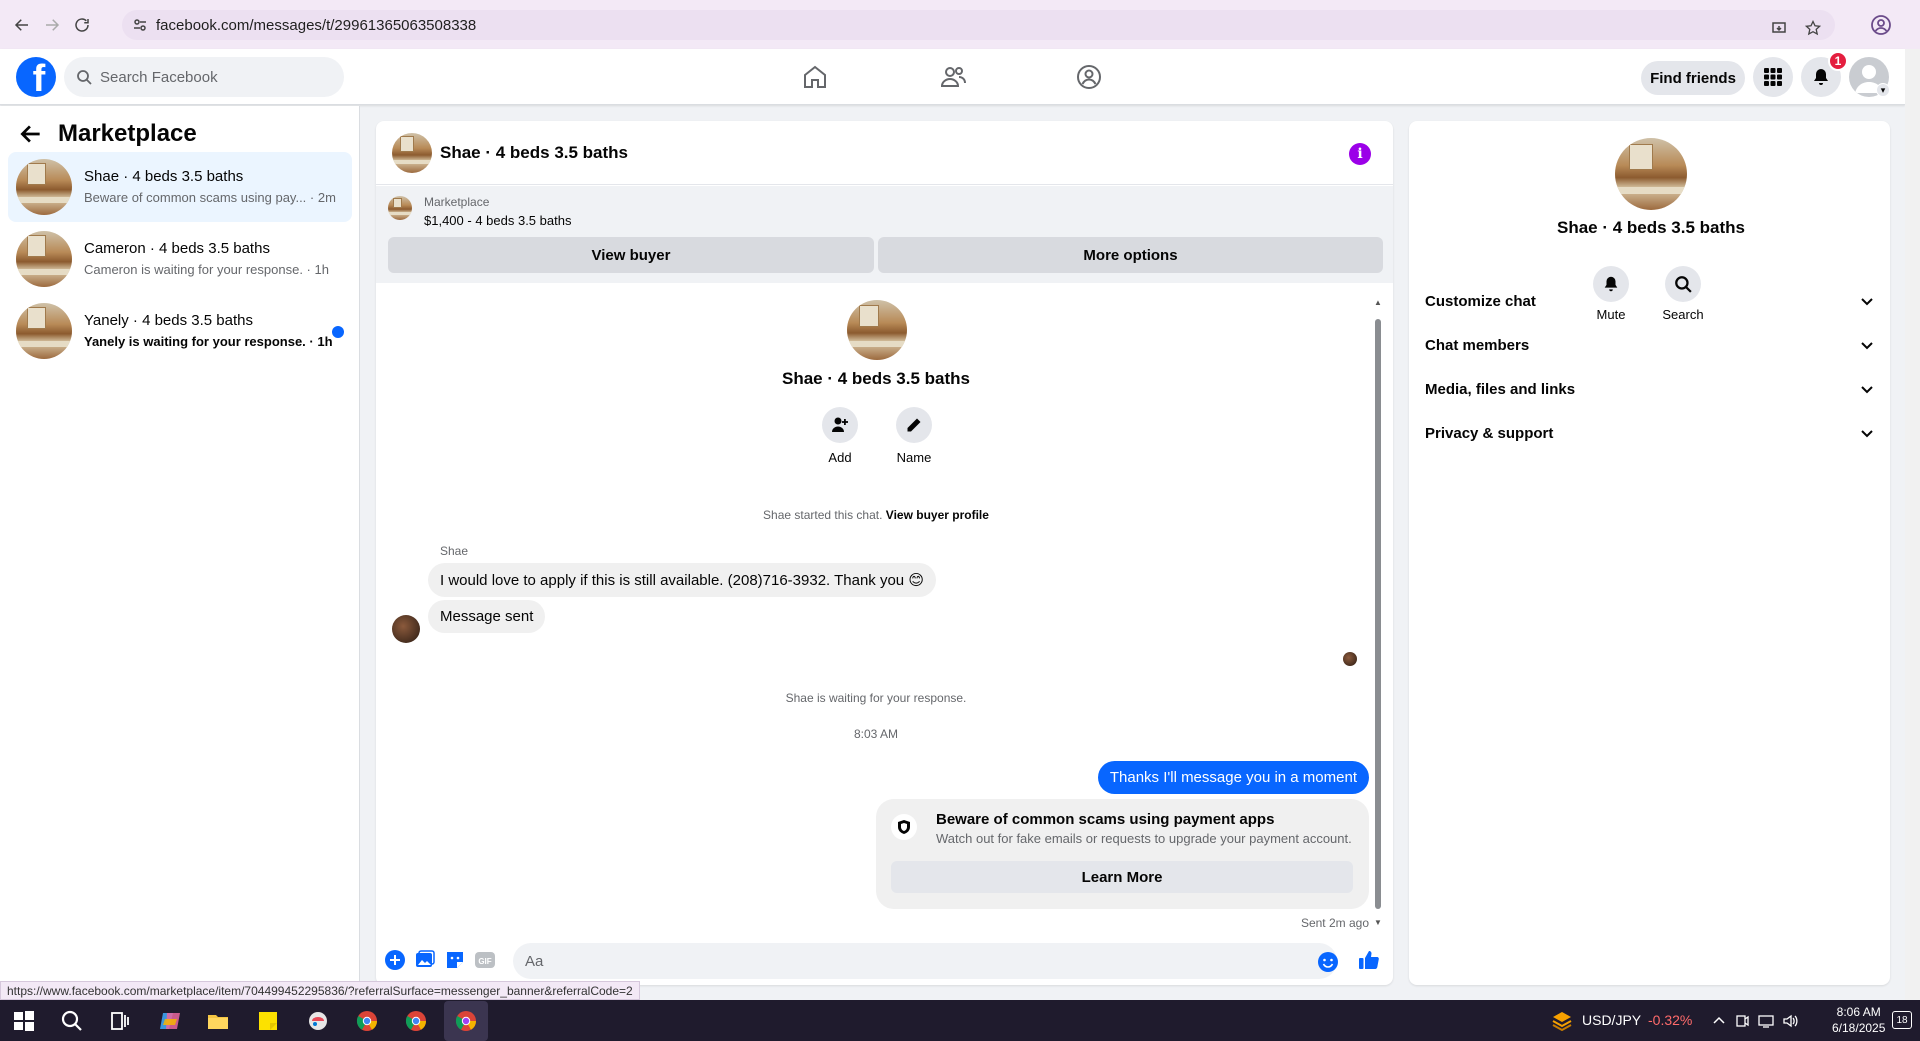  I want to click on friends-icon, so click(953, 77).